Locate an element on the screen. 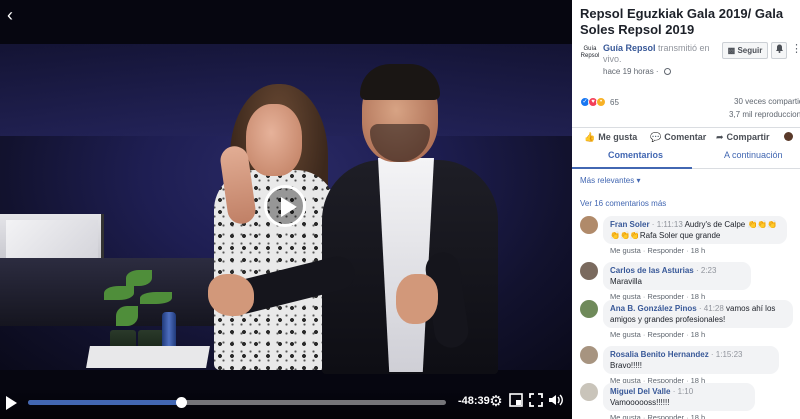  sort-label: Más relevantes is located at coordinates (607, 180).